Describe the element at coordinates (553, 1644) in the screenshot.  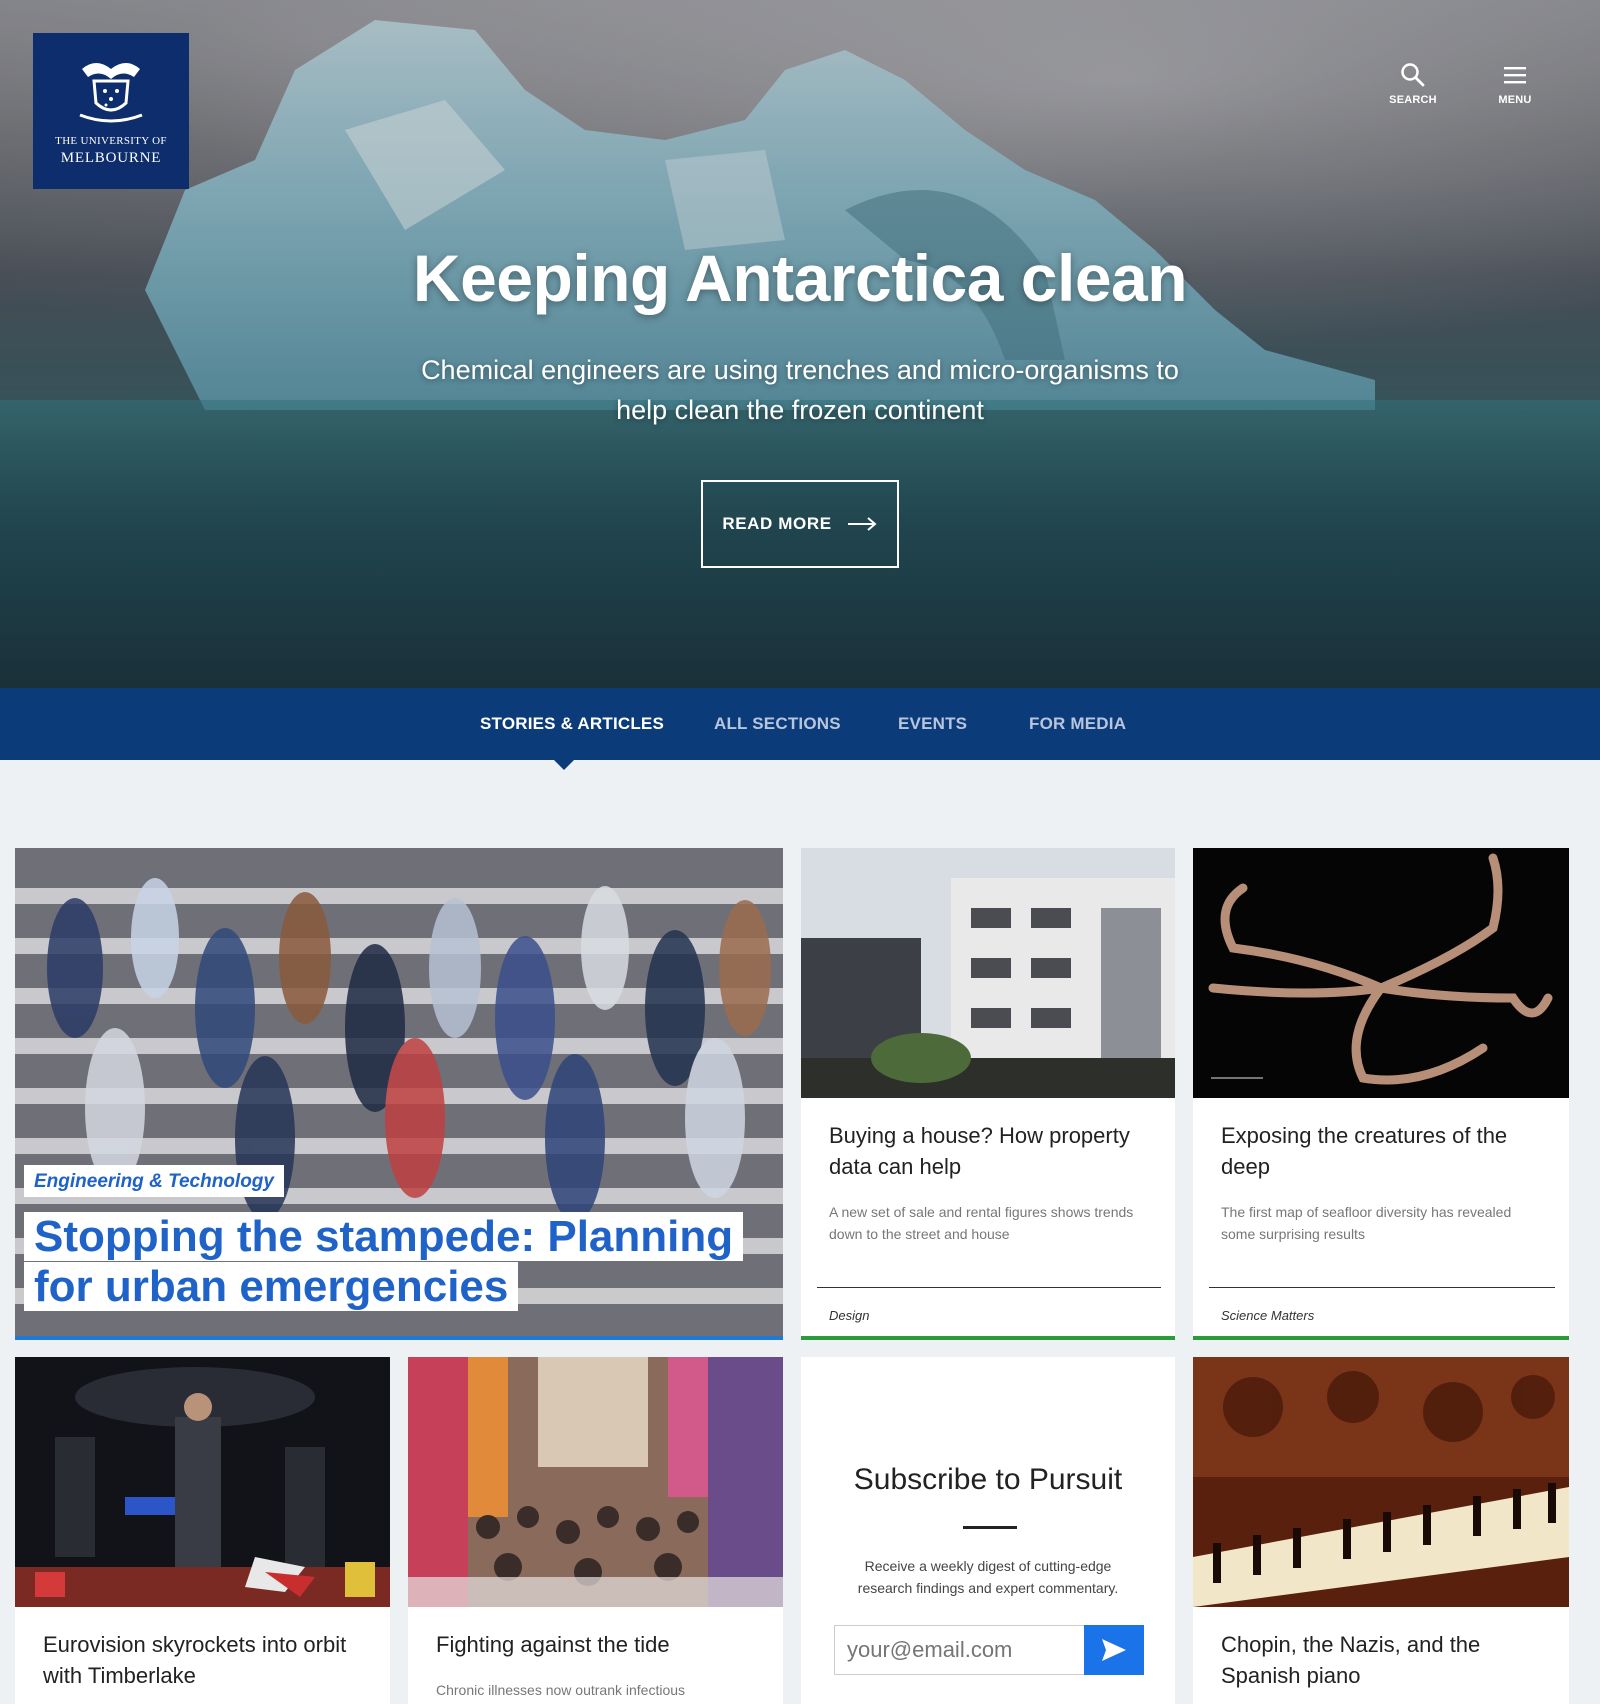
I see `card-title: Fighting against the tide` at that location.